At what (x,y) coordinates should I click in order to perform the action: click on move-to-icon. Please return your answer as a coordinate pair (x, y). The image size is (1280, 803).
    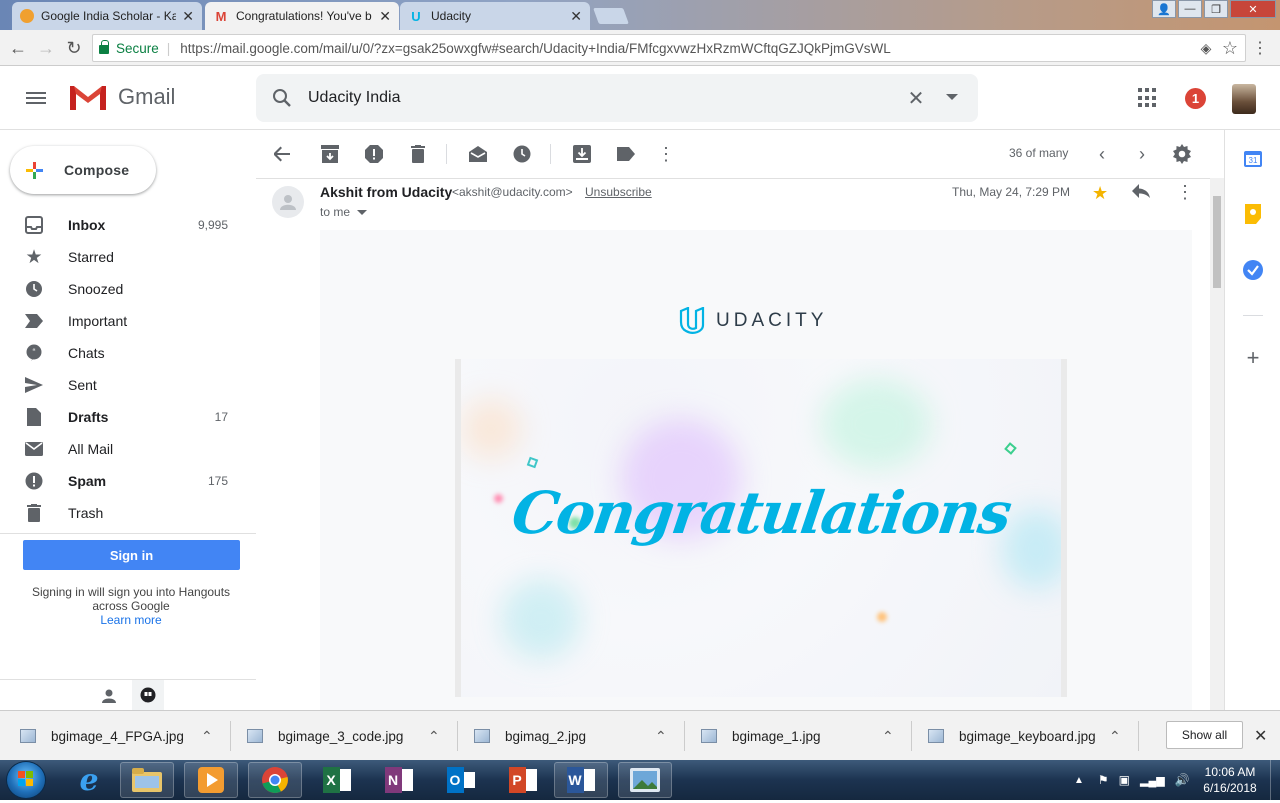
    Looking at the image, I should click on (582, 154).